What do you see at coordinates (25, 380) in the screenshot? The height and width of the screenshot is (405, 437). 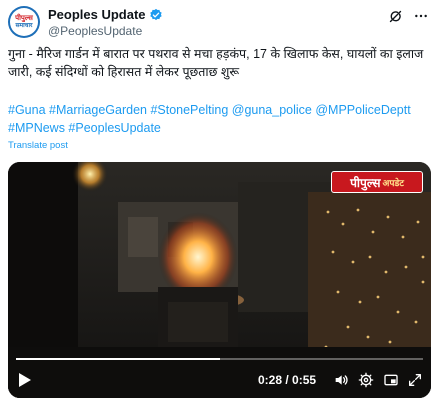 I see `play-icon` at bounding box center [25, 380].